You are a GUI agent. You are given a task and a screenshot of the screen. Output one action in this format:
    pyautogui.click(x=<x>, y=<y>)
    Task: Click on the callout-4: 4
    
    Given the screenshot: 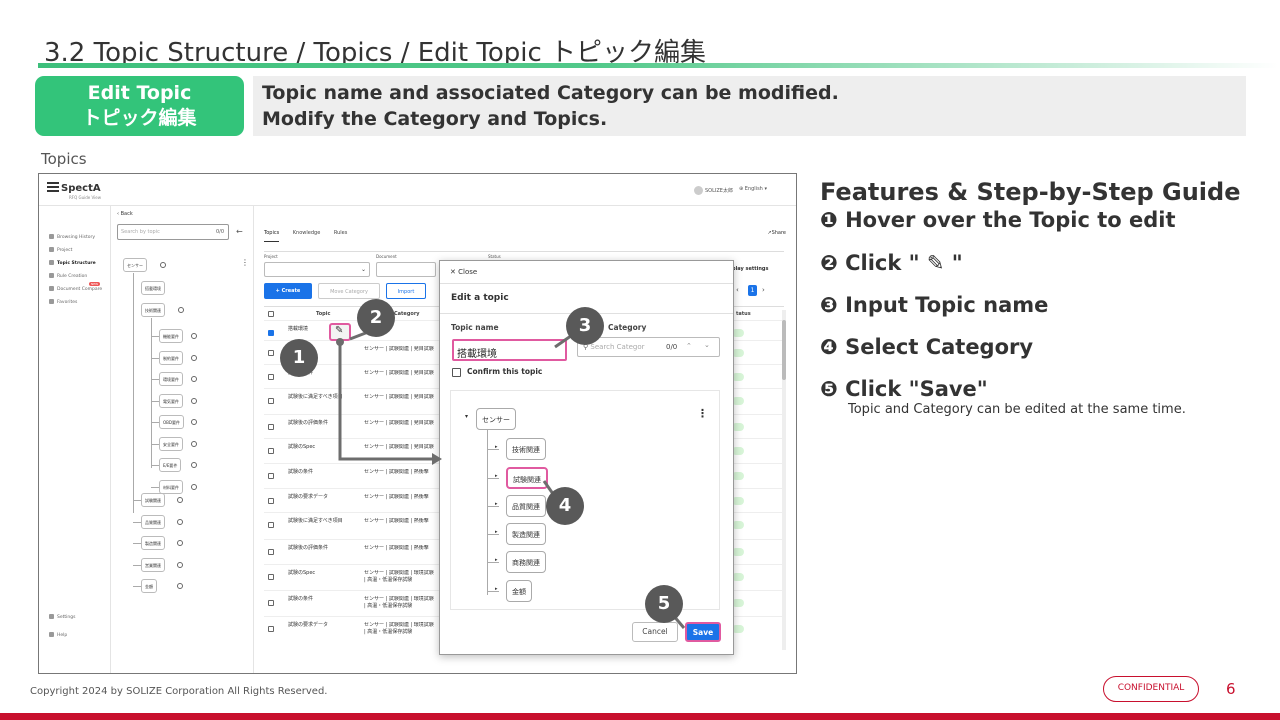 What is the action you would take?
    pyautogui.click(x=565, y=506)
    